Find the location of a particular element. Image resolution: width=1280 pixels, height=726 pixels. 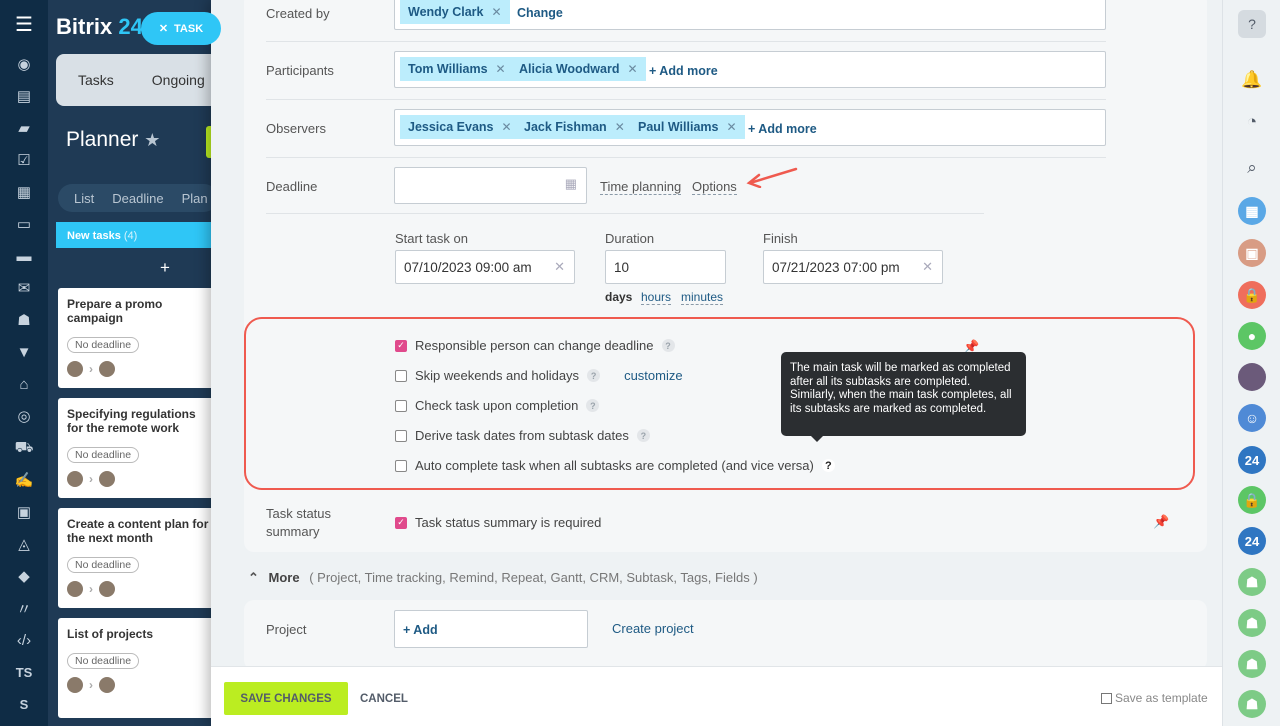

project-field: + Add is located at coordinates (491, 629).